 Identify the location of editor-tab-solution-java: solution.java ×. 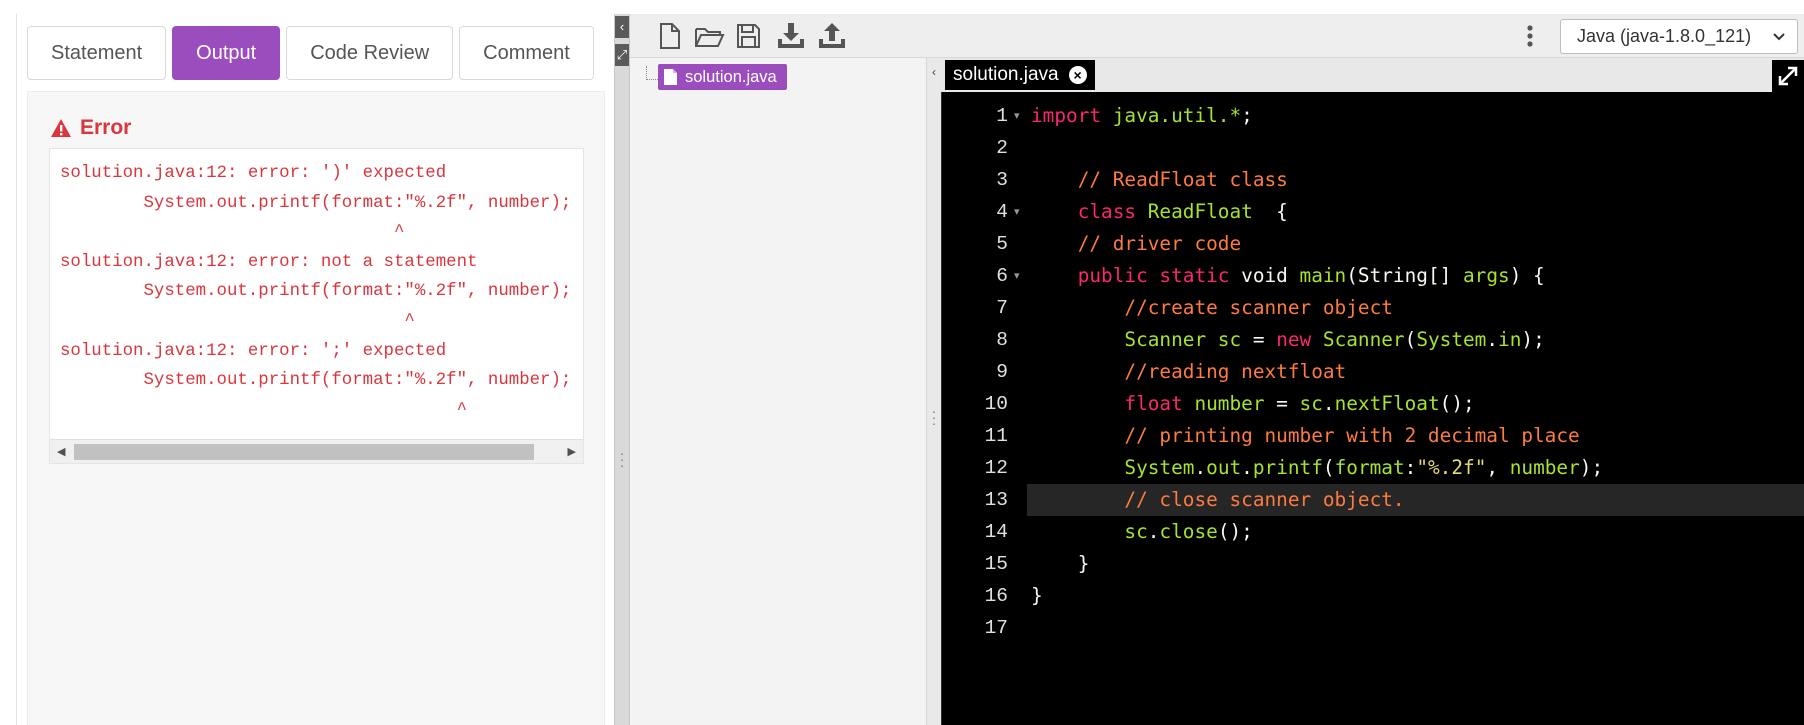
(1020, 75).